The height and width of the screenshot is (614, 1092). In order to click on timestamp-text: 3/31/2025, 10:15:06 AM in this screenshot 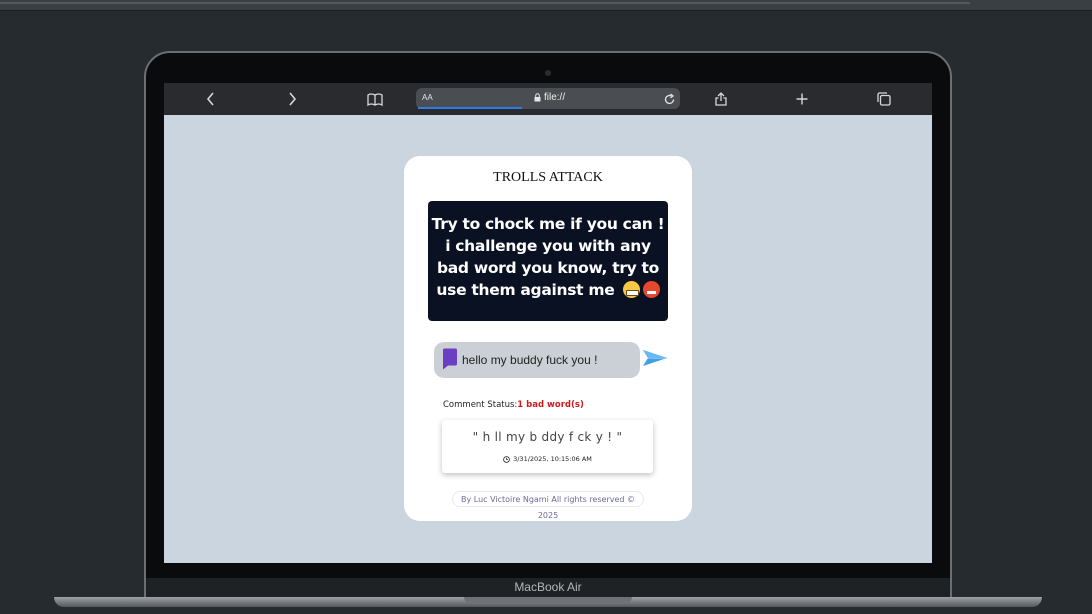, I will do `click(552, 459)`.